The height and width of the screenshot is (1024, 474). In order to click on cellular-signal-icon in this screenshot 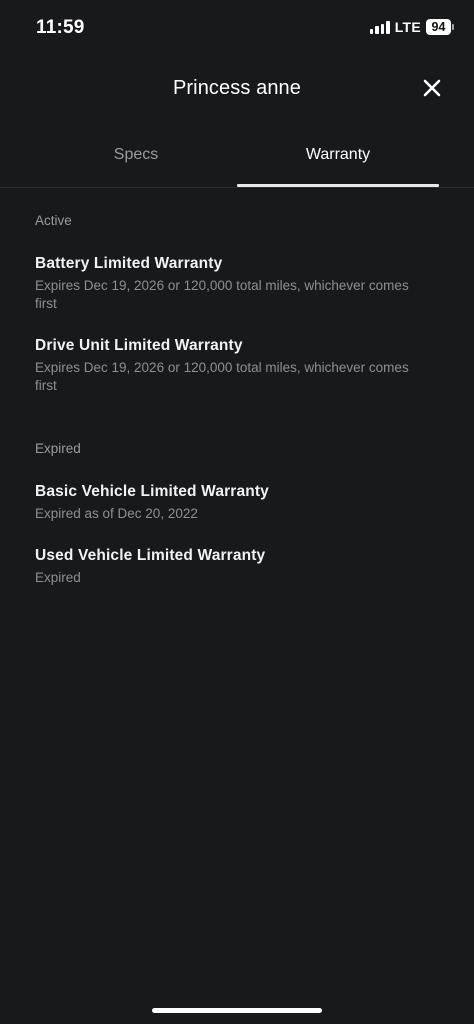, I will do `click(379, 27)`.